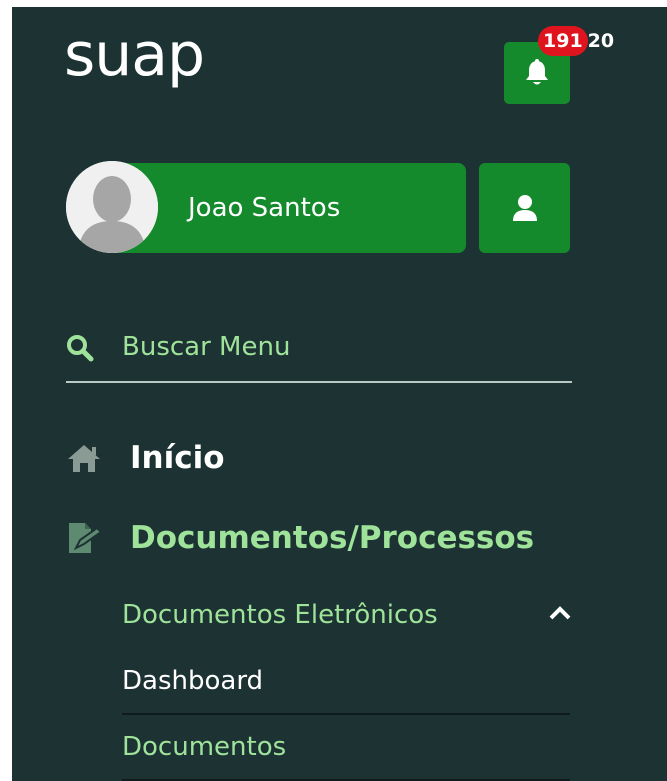 The width and height of the screenshot is (667, 781). I want to click on submenu-link-label: Documentos, so click(204, 747).